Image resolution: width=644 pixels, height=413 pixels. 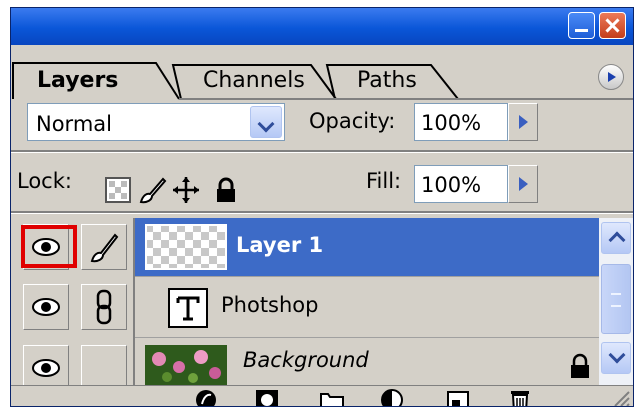 What do you see at coordinates (118, 190) in the screenshot?
I see `lock-transparent-icon` at bounding box center [118, 190].